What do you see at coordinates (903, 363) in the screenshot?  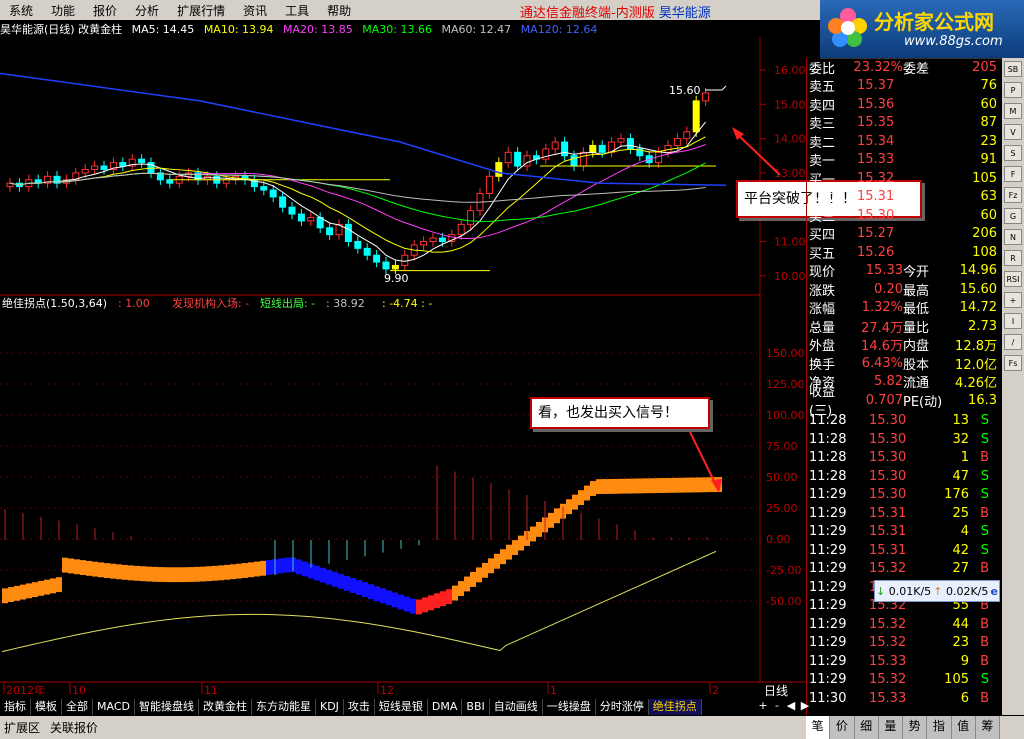 I see `quote-row: 换手 6.43% 股本 12.0亿` at bounding box center [903, 363].